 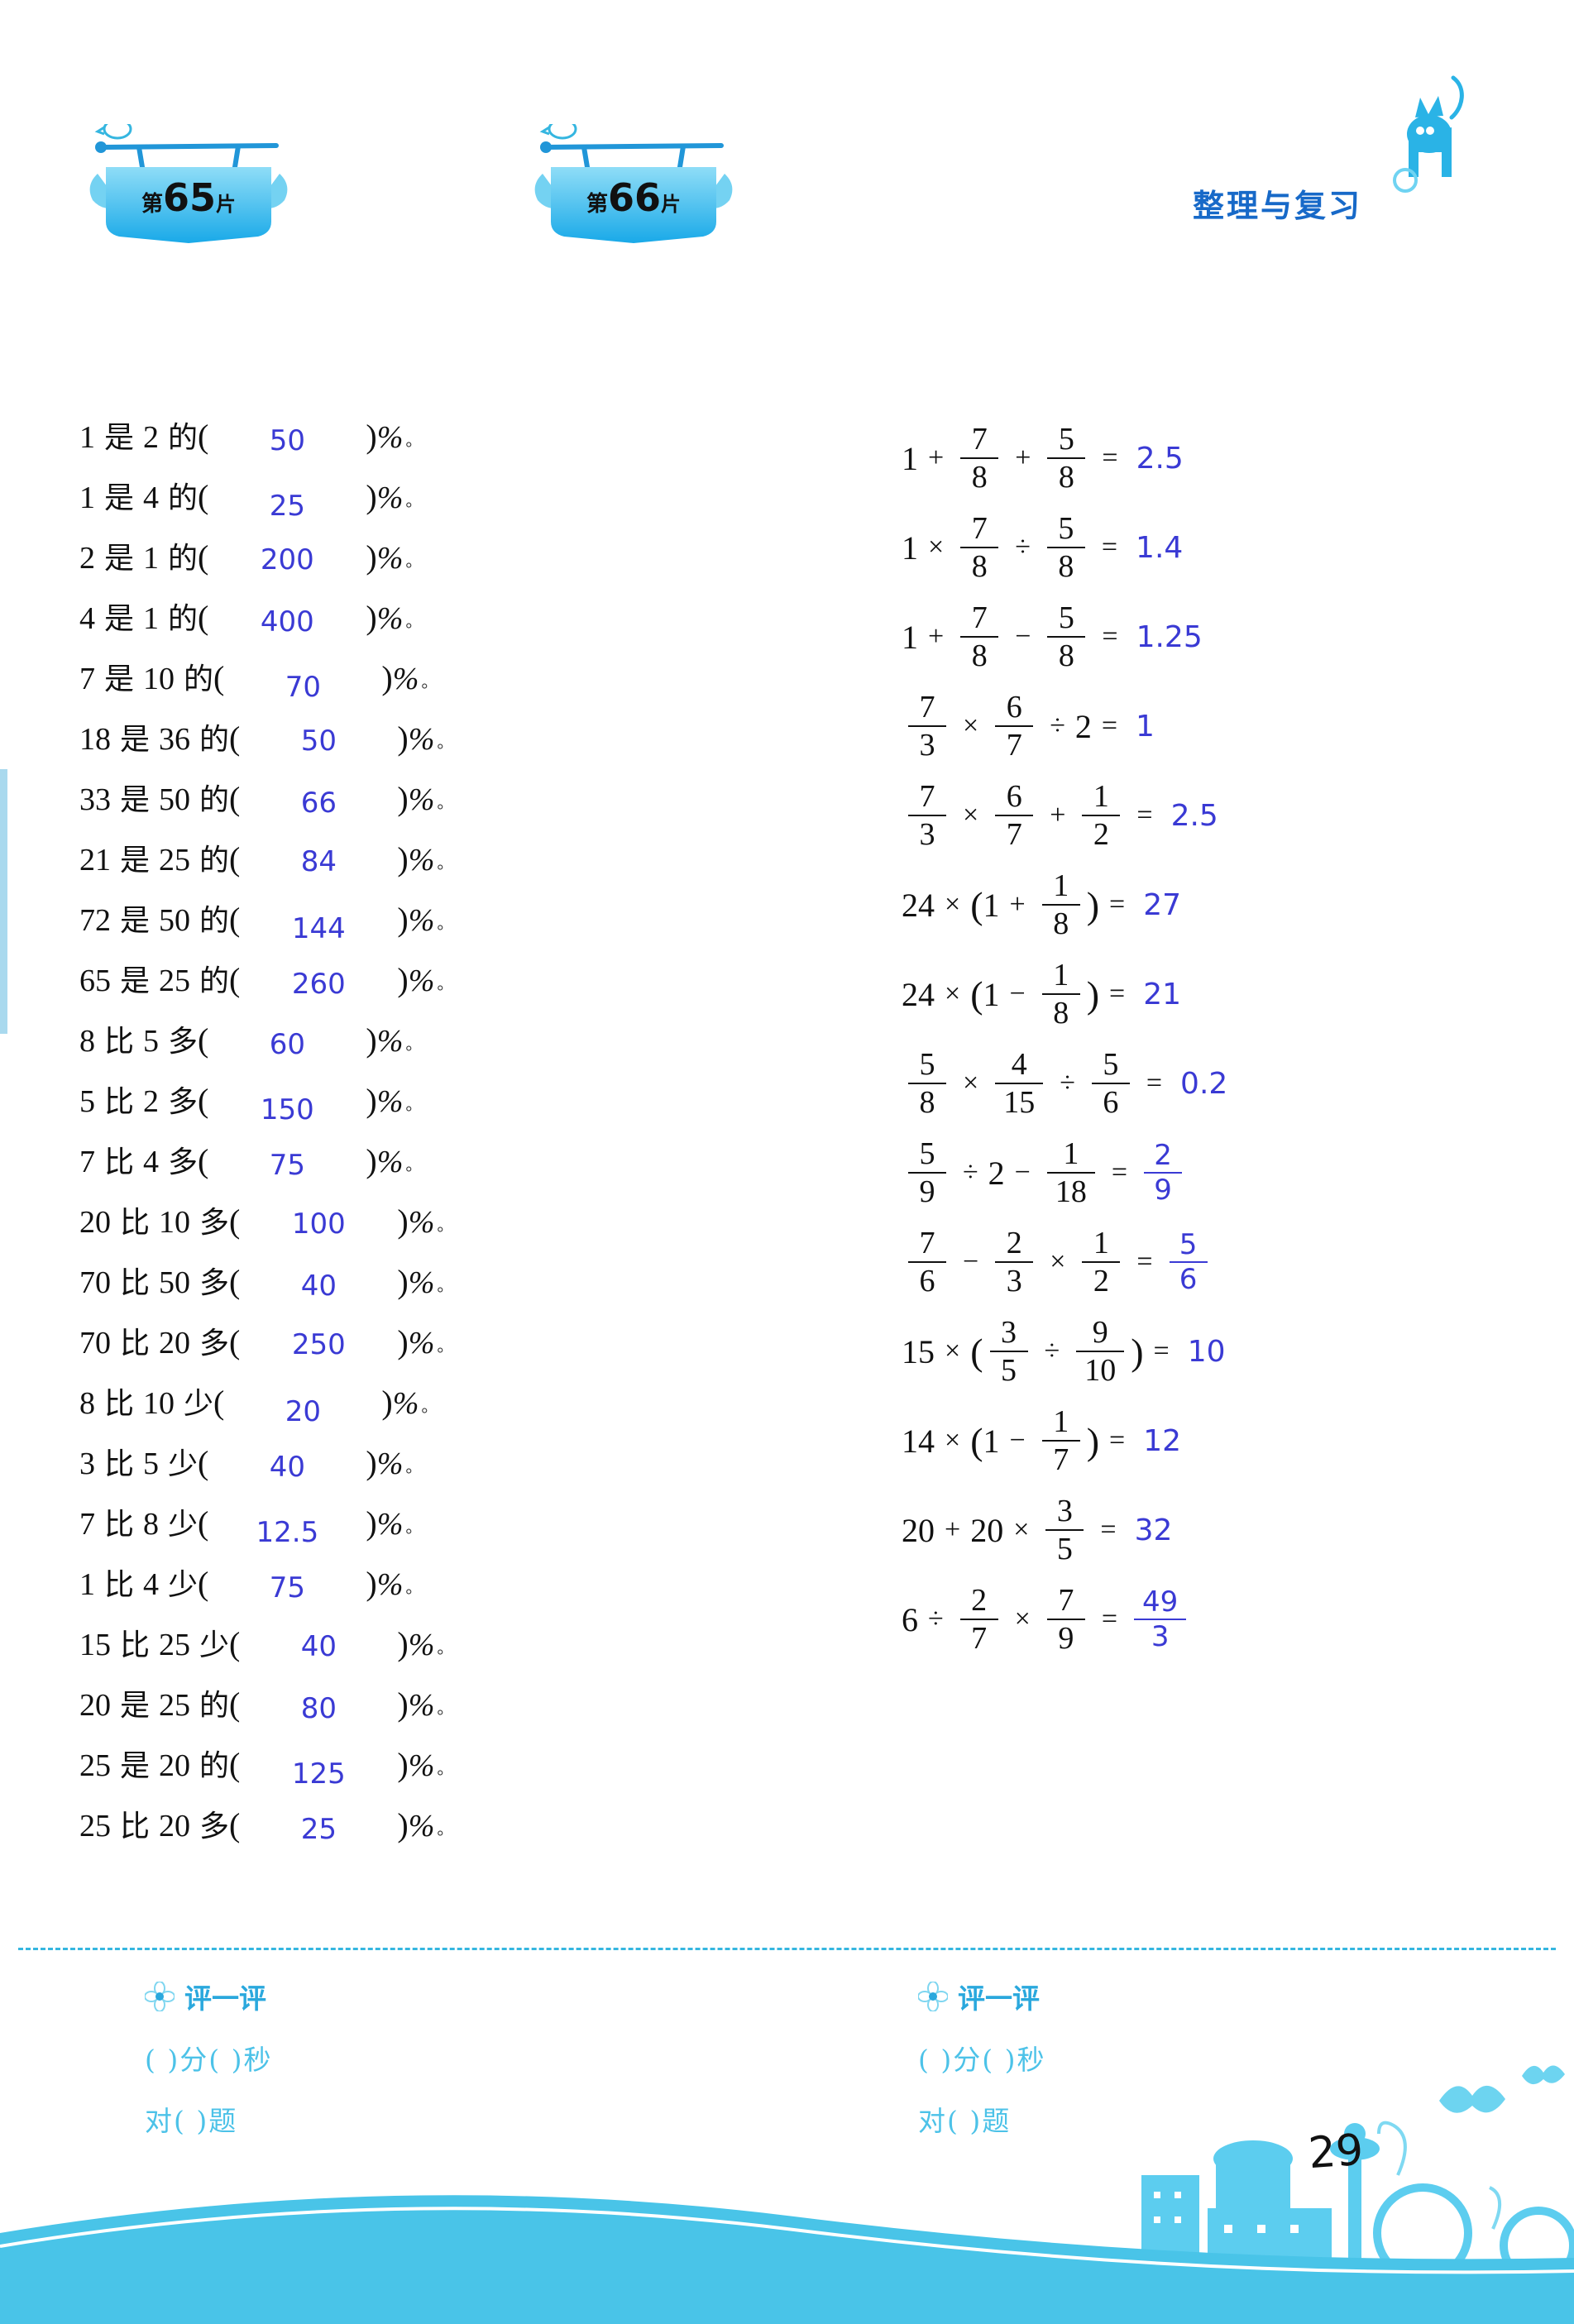 I want to click on answer-blank: 400, so click(x=287, y=620).